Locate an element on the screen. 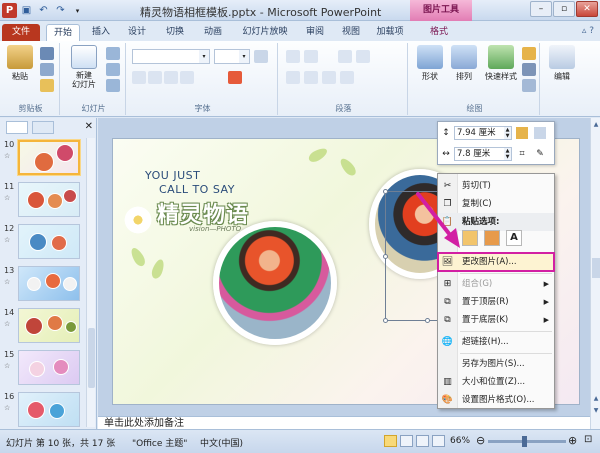  section-icon is located at coordinates (113, 85).